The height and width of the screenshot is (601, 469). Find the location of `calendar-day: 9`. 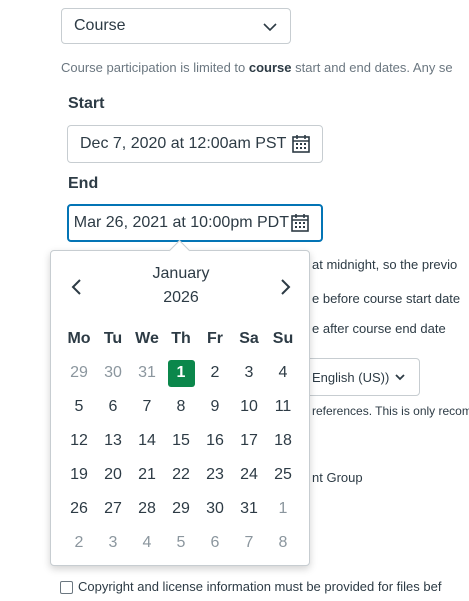

calendar-day: 9 is located at coordinates (215, 407).